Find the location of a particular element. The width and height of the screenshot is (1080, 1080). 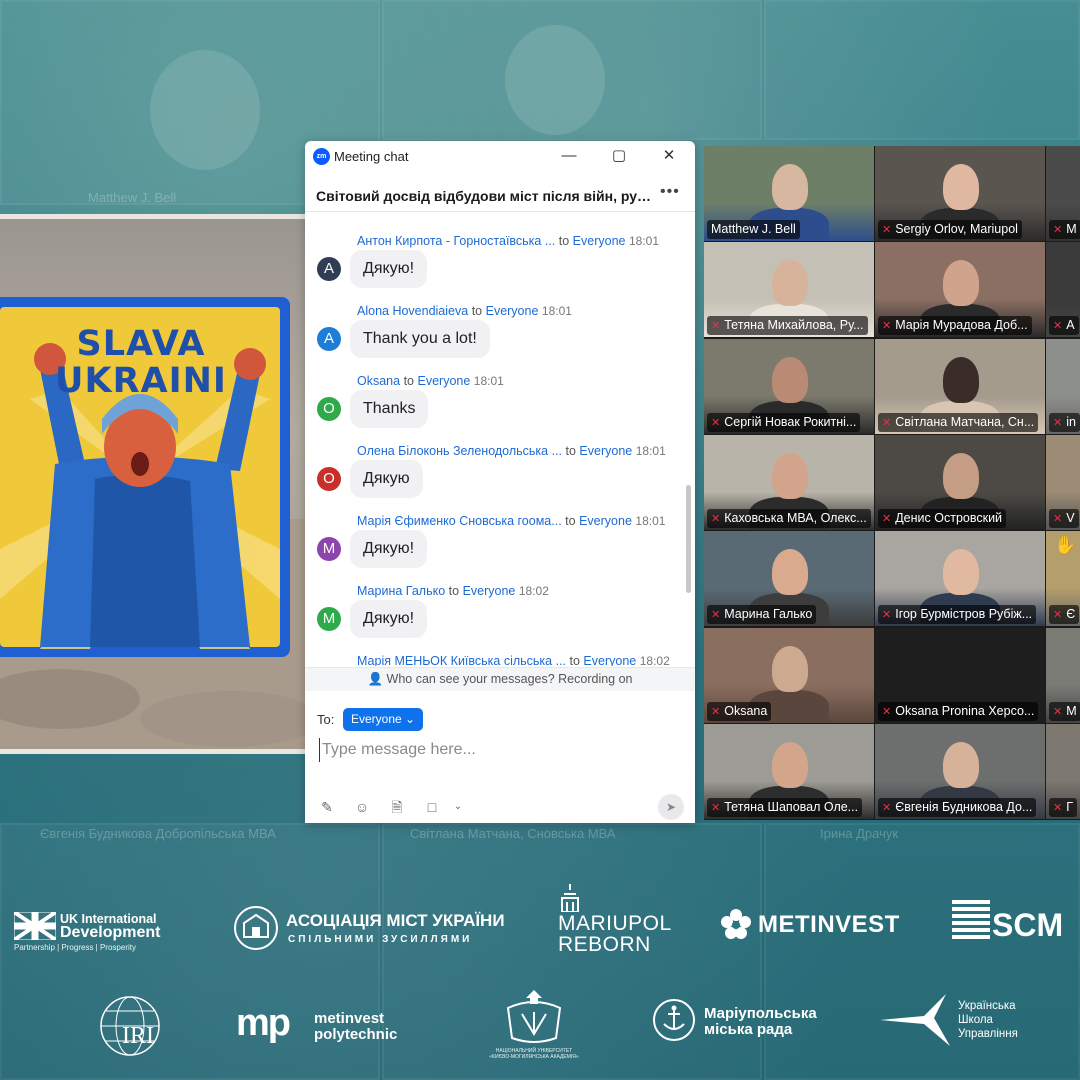

poster-illustration is located at coordinates (152, 523).